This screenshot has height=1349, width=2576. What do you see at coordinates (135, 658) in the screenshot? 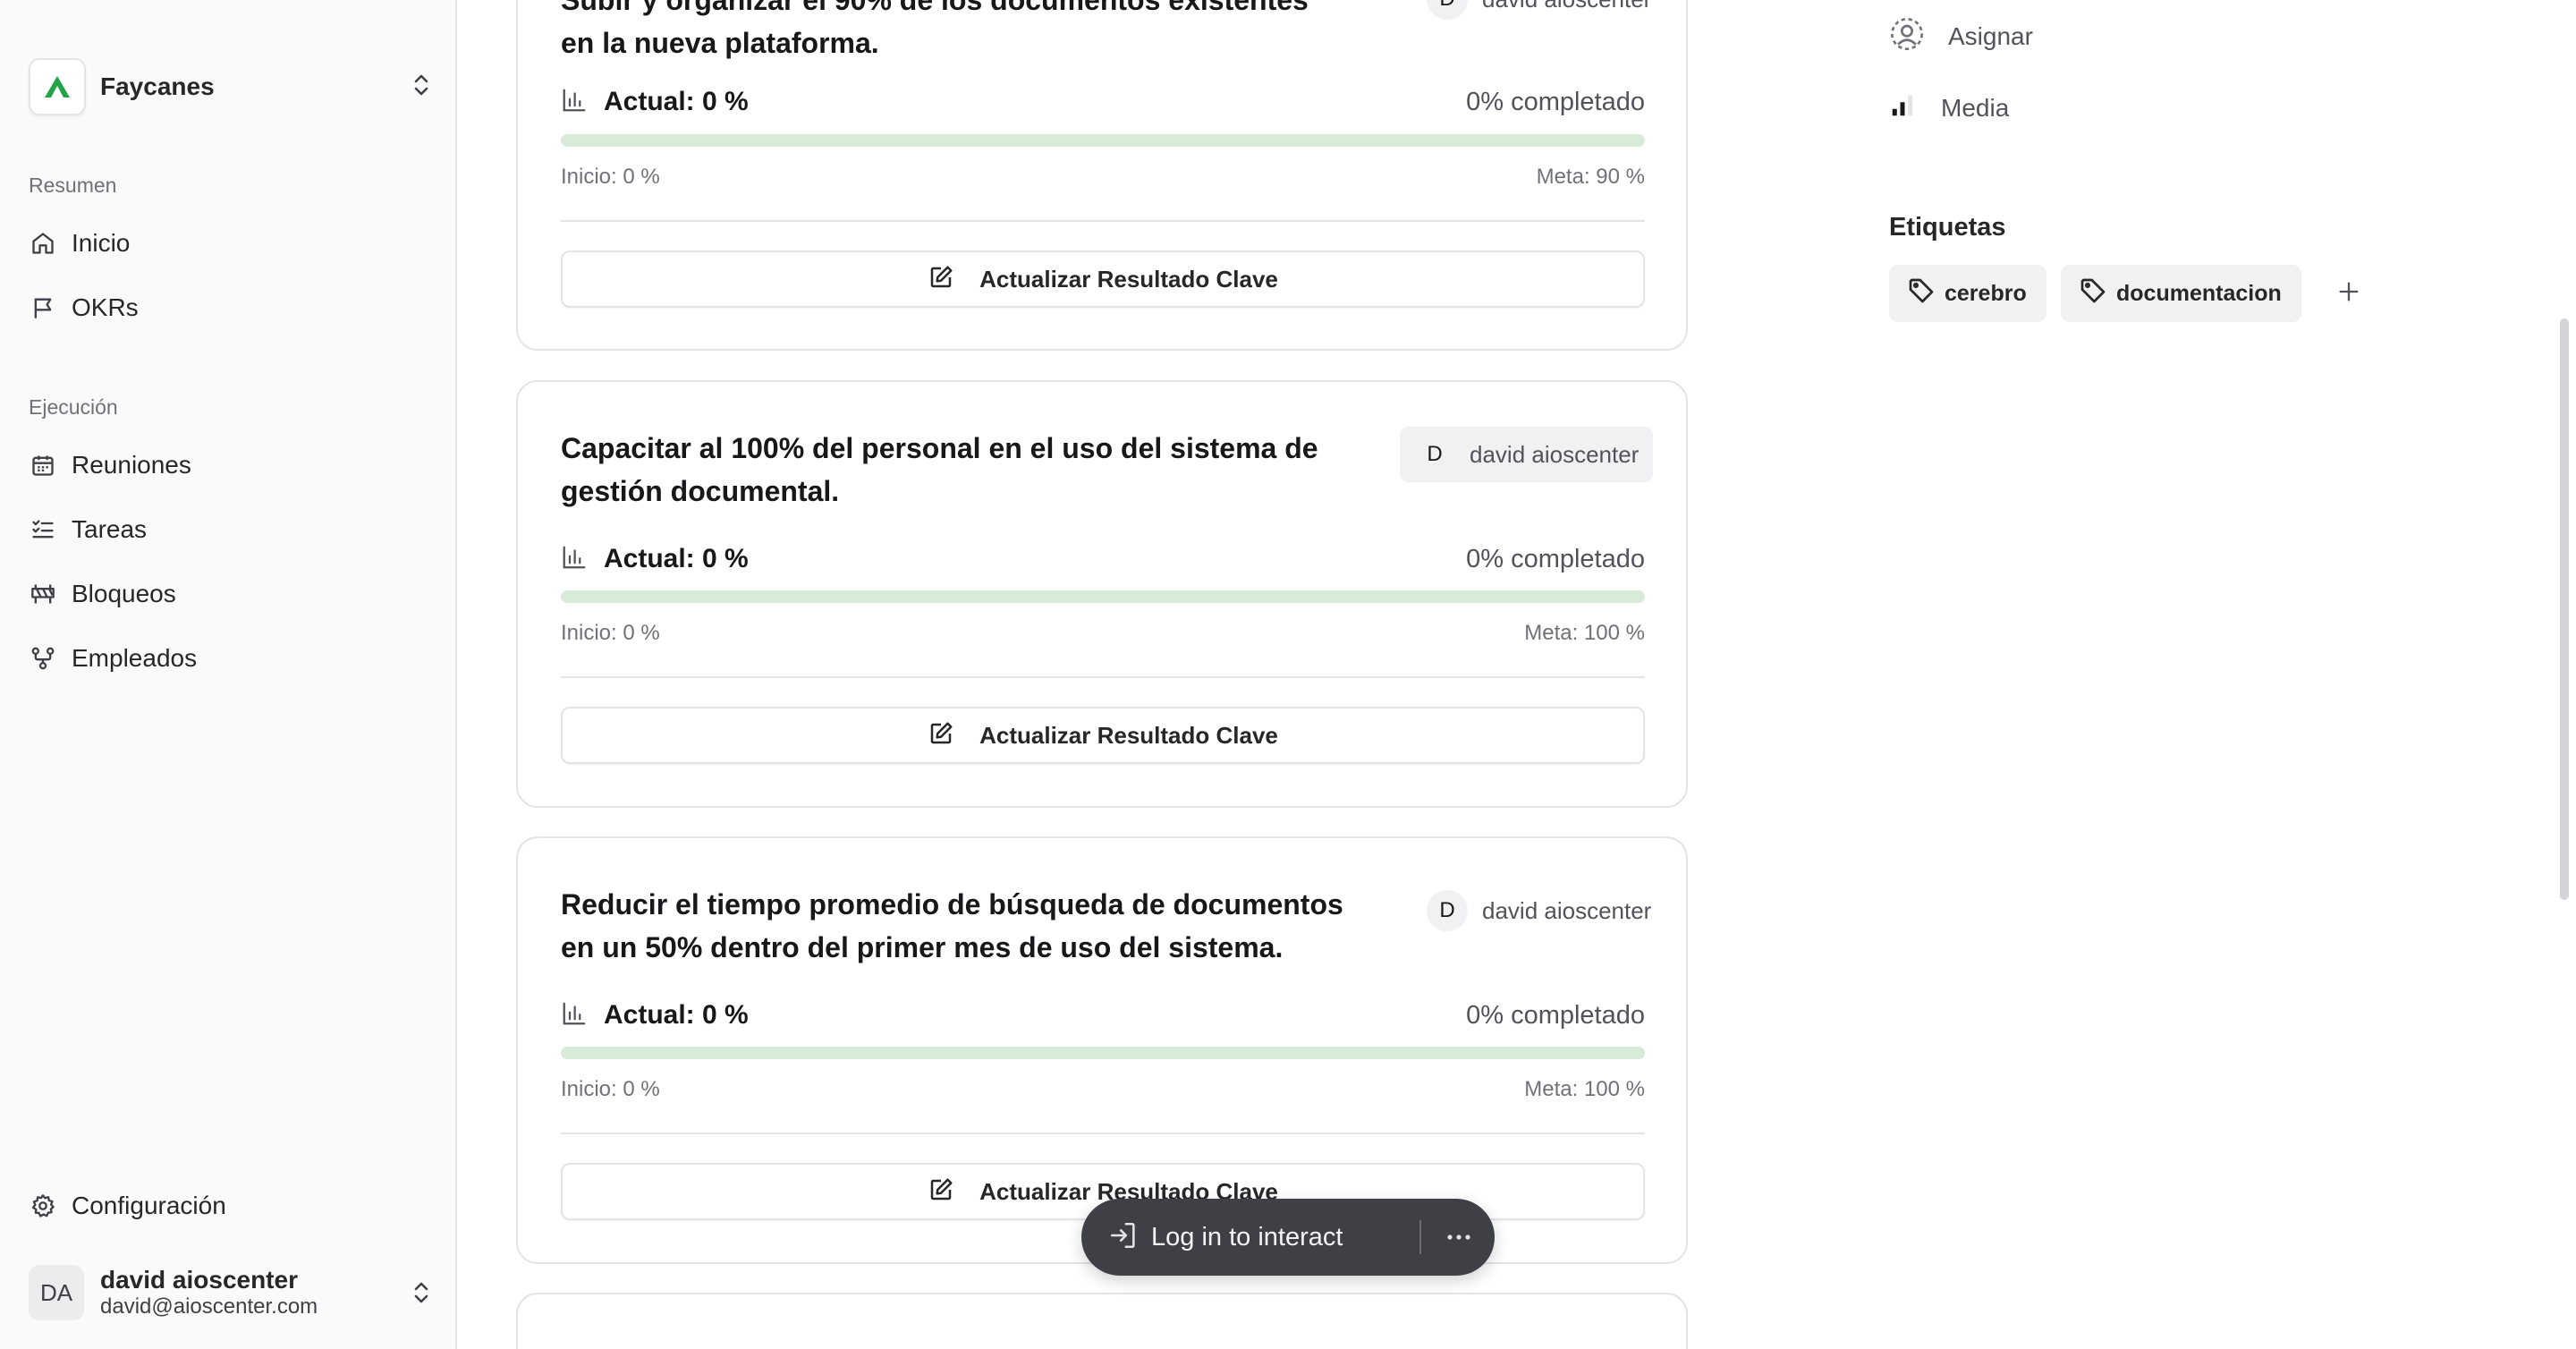
I see `sidebar-item-label: Empleados` at bounding box center [135, 658].